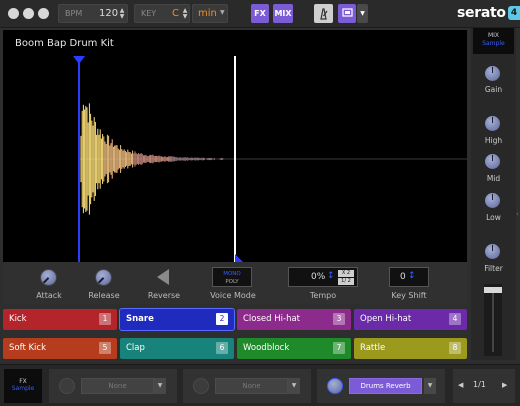  What do you see at coordinates (493, 178) in the screenshot?
I see `mid-label: Mid` at bounding box center [493, 178].